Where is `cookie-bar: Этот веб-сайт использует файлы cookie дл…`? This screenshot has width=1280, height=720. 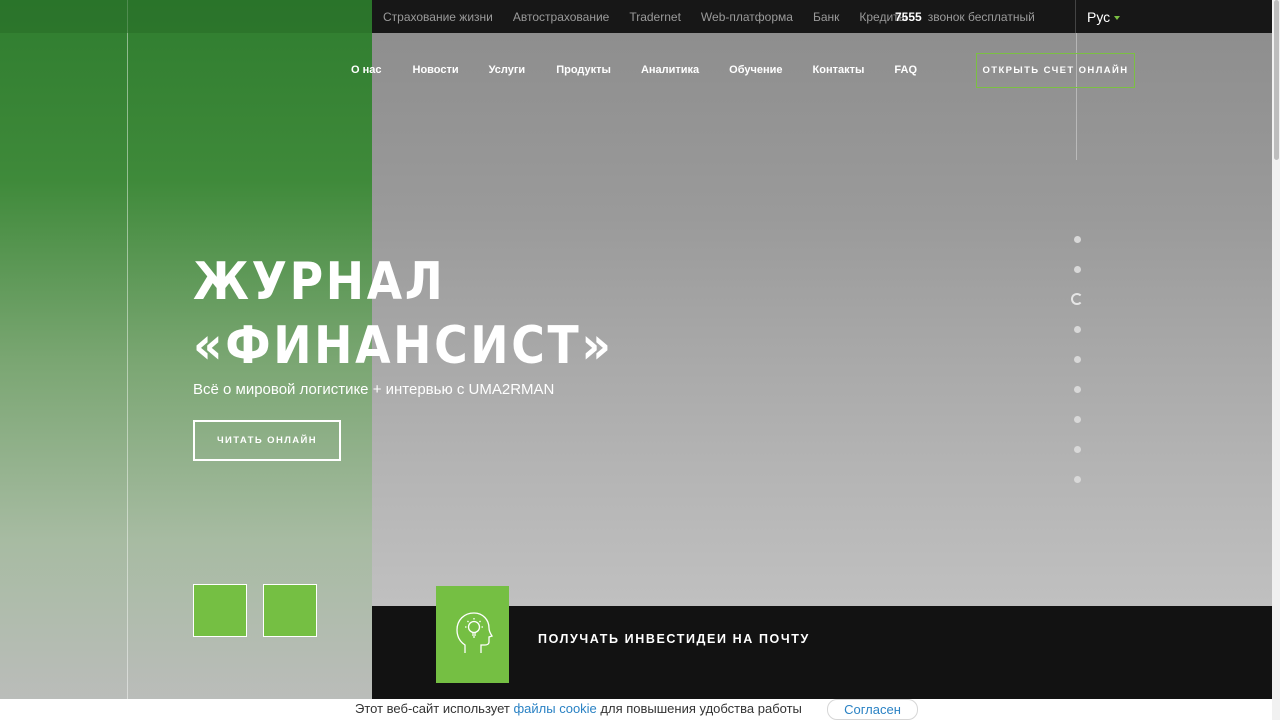
cookie-bar: Этот веб-сайт использует файлы cookie дл… is located at coordinates (636, 709).